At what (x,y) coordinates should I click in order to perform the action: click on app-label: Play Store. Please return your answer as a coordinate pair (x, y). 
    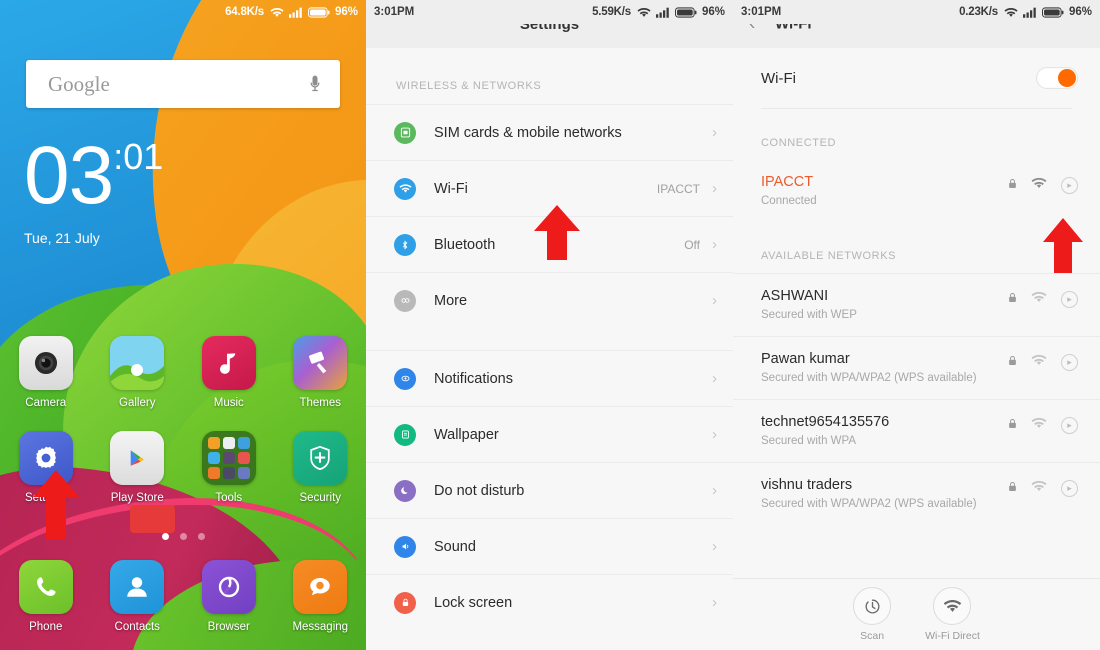
    Looking at the image, I should click on (137, 498).